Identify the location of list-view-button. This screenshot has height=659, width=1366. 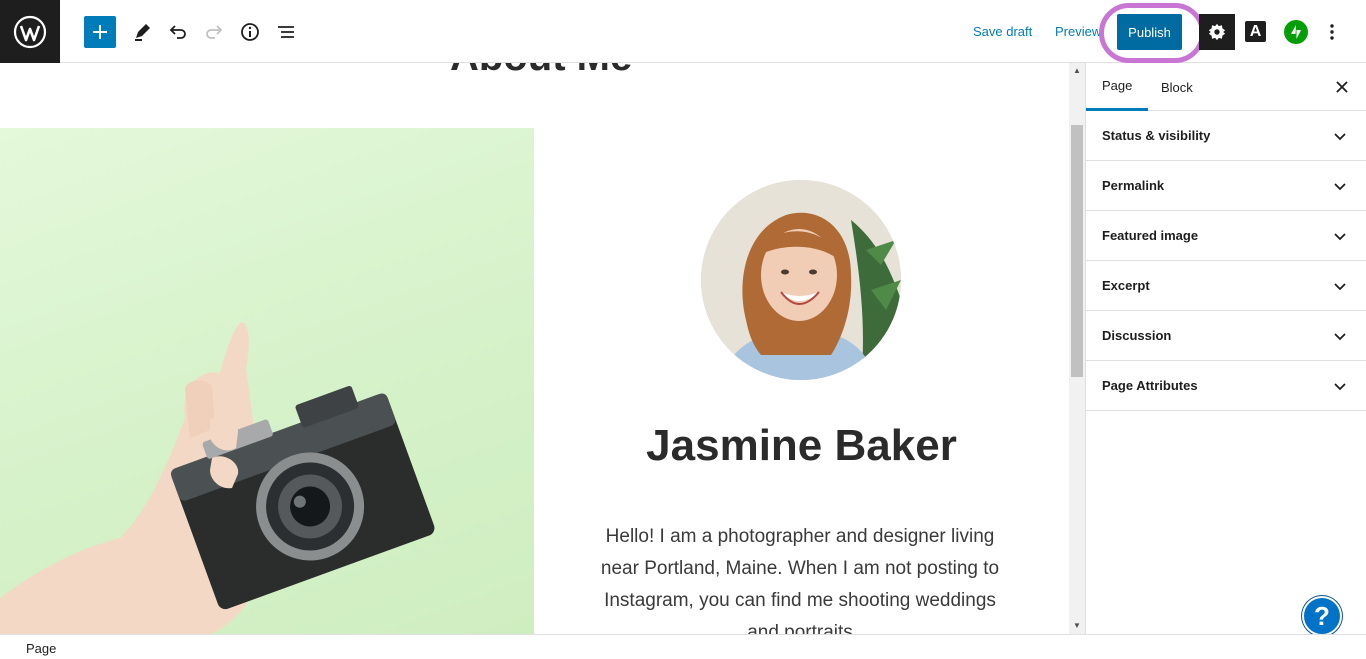
(286, 32).